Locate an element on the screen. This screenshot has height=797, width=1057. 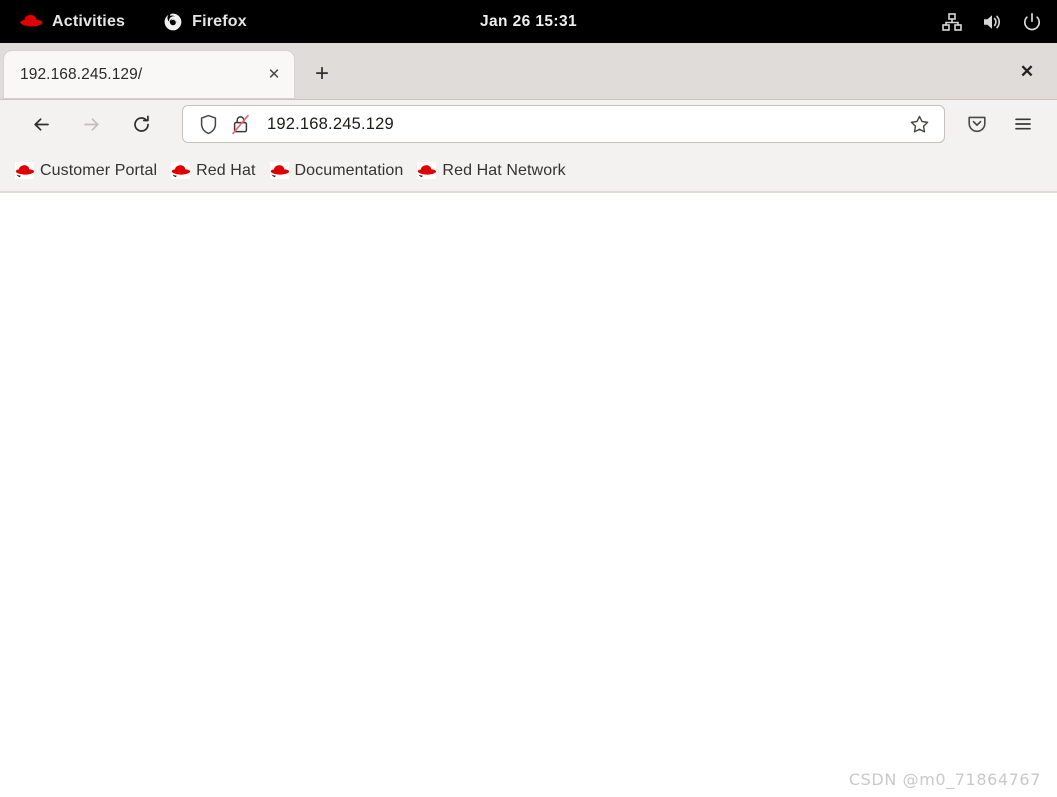
bookmark-customer-portal: Customer Portal is located at coordinates (86, 171).